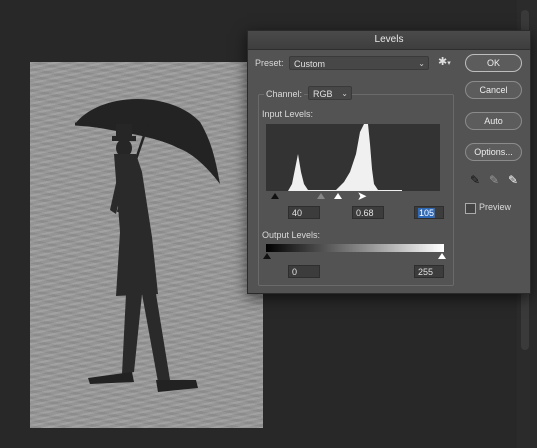 The height and width of the screenshot is (448, 537). What do you see at coordinates (359, 63) in the screenshot?
I see `preset-select: Custom ⌄` at bounding box center [359, 63].